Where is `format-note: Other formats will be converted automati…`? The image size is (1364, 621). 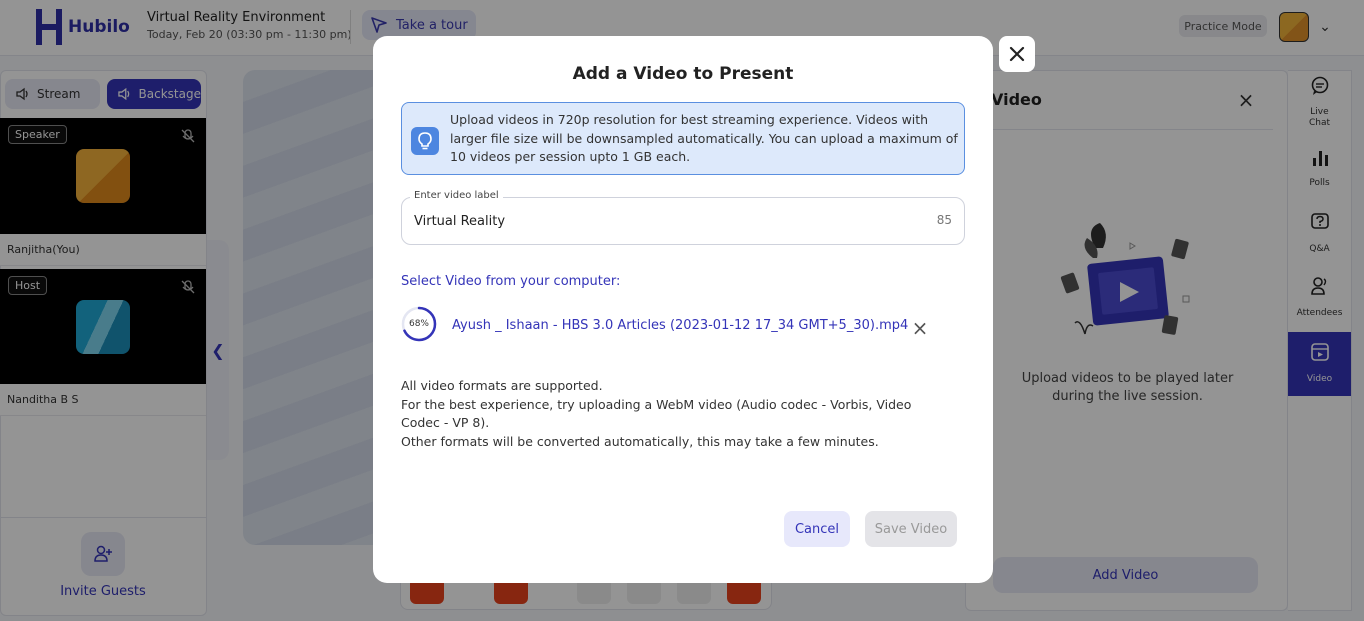
format-note: Other formats will be converted automati… is located at coordinates (640, 441).